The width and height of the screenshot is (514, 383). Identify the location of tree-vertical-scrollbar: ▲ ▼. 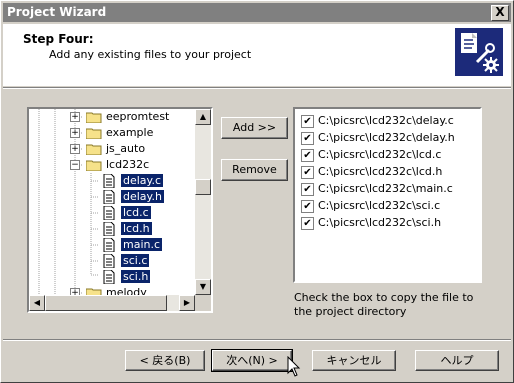
(203, 202).